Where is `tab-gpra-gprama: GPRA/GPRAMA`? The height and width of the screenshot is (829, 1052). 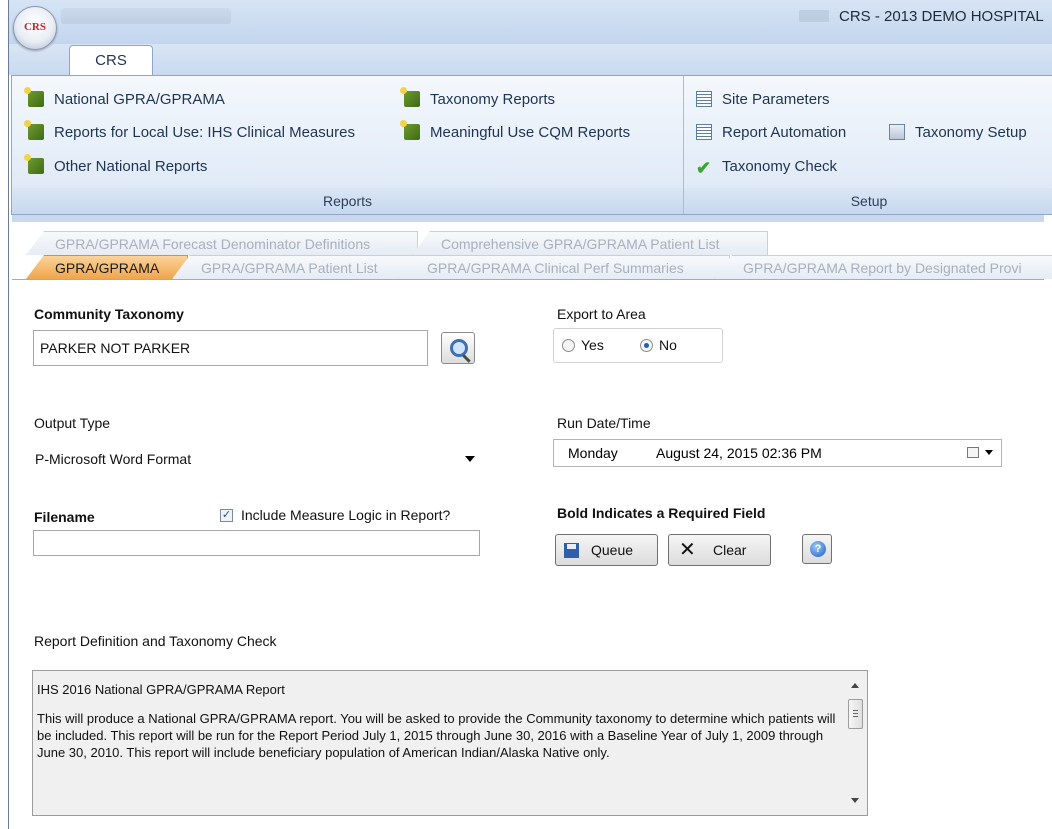 tab-gpra-gprama: GPRA/GPRAMA is located at coordinates (107, 267).